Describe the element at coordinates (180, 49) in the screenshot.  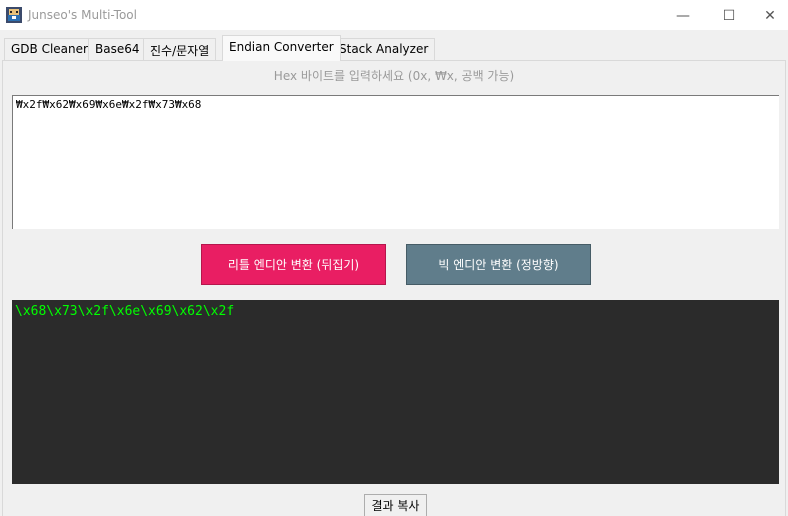
I see `tab-radix-string: 진수/문자열` at that location.